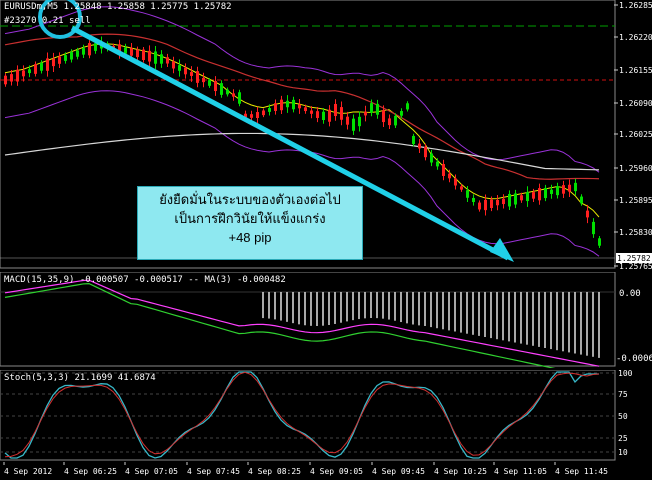  I want to click on symbol-label: EURUSDm,M5, so click(31, 7).